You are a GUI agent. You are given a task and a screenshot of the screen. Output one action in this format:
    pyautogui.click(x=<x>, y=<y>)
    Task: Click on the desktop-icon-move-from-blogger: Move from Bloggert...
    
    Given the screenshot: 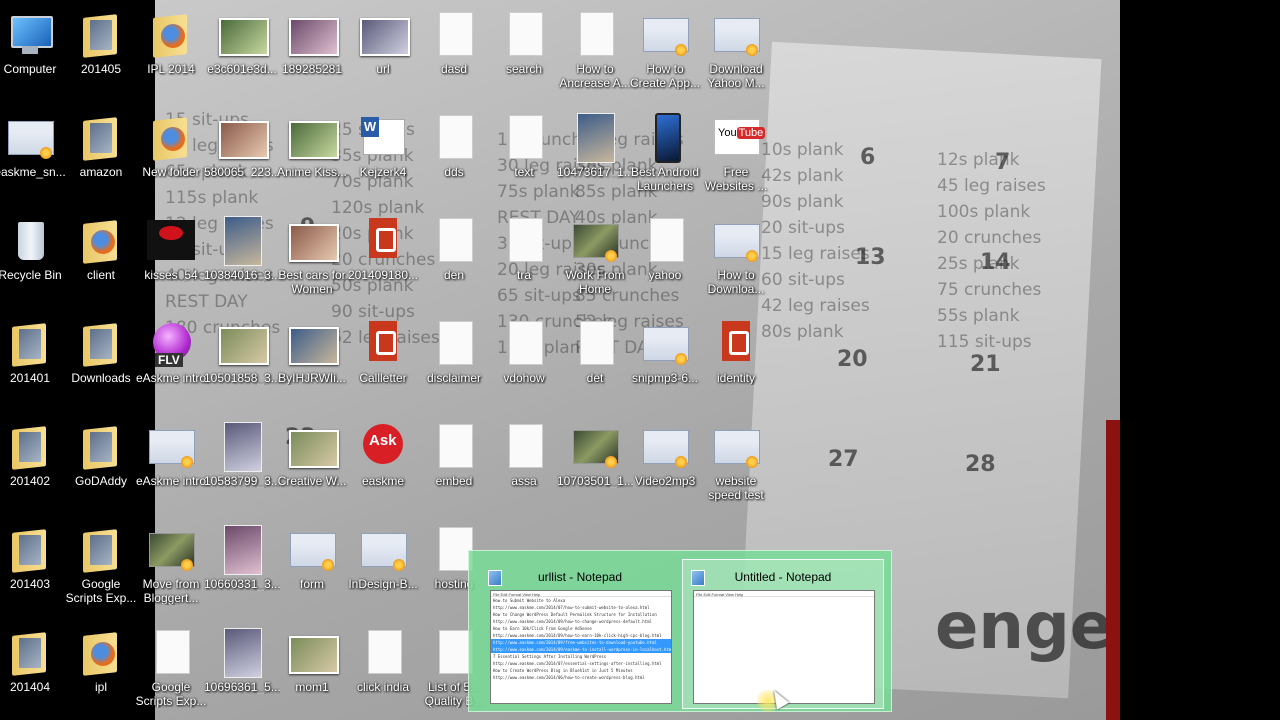 What is the action you would take?
    pyautogui.click(x=171, y=568)
    